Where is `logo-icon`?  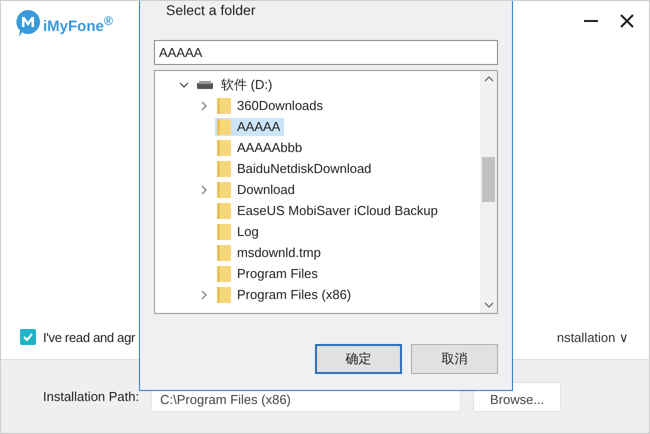
logo-icon is located at coordinates (28, 24).